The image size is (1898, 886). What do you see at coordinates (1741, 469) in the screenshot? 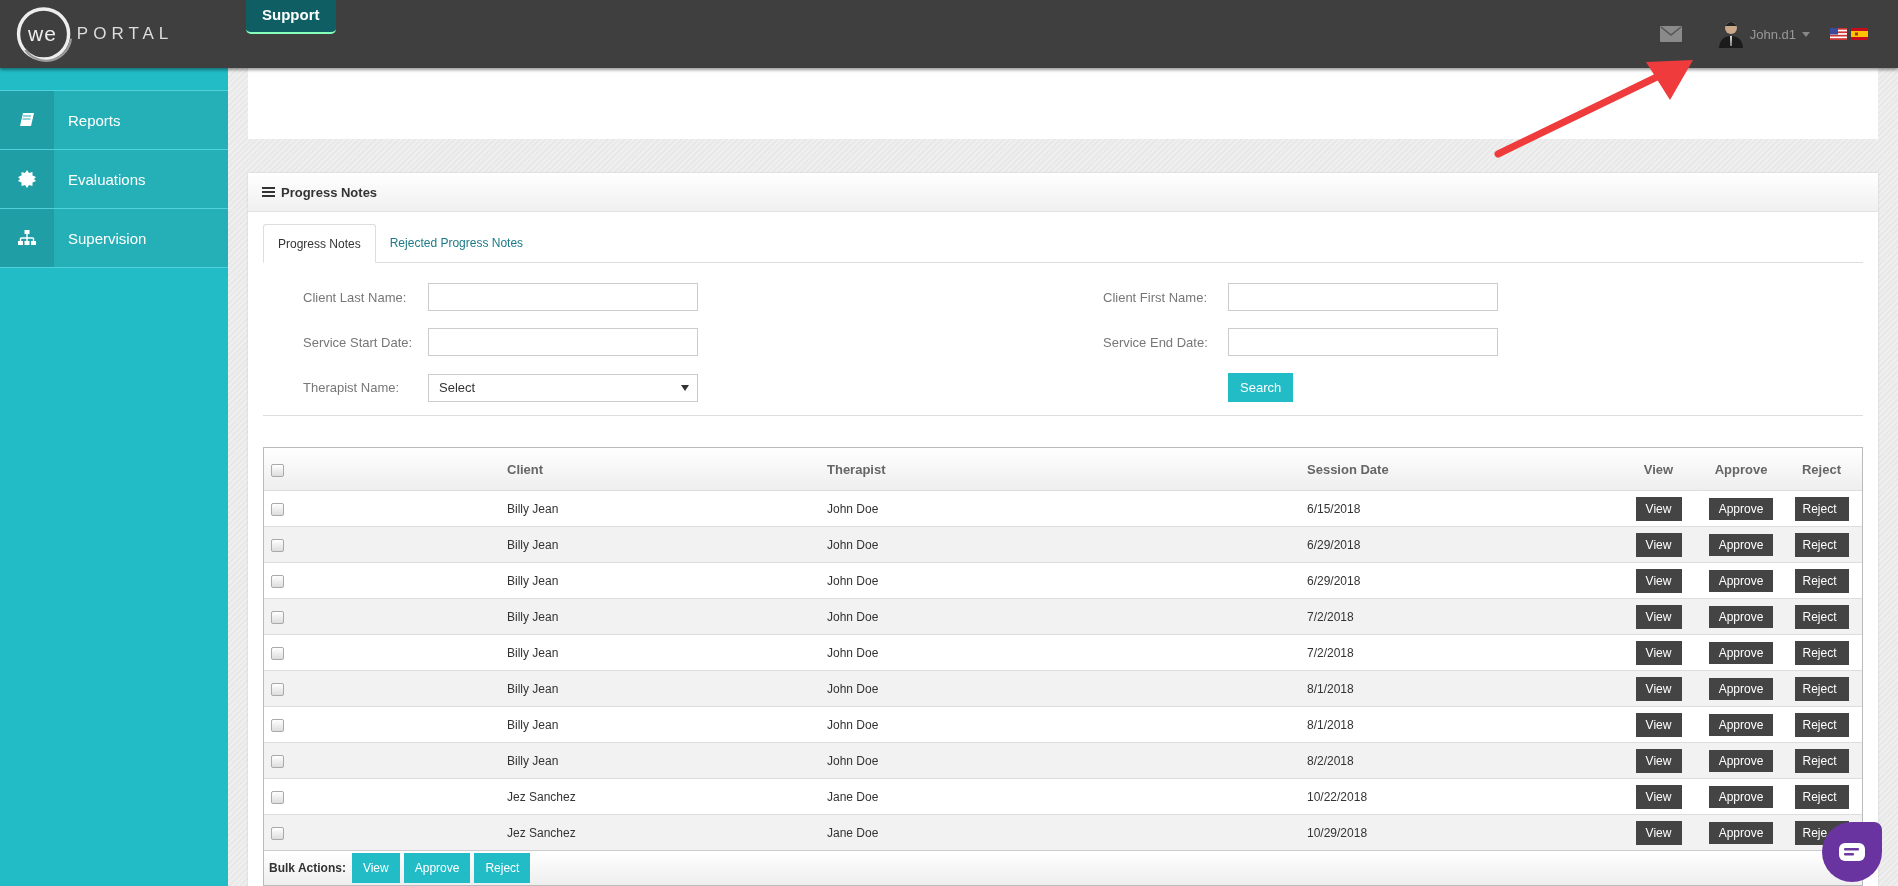
I see `column-header: Approve` at bounding box center [1741, 469].